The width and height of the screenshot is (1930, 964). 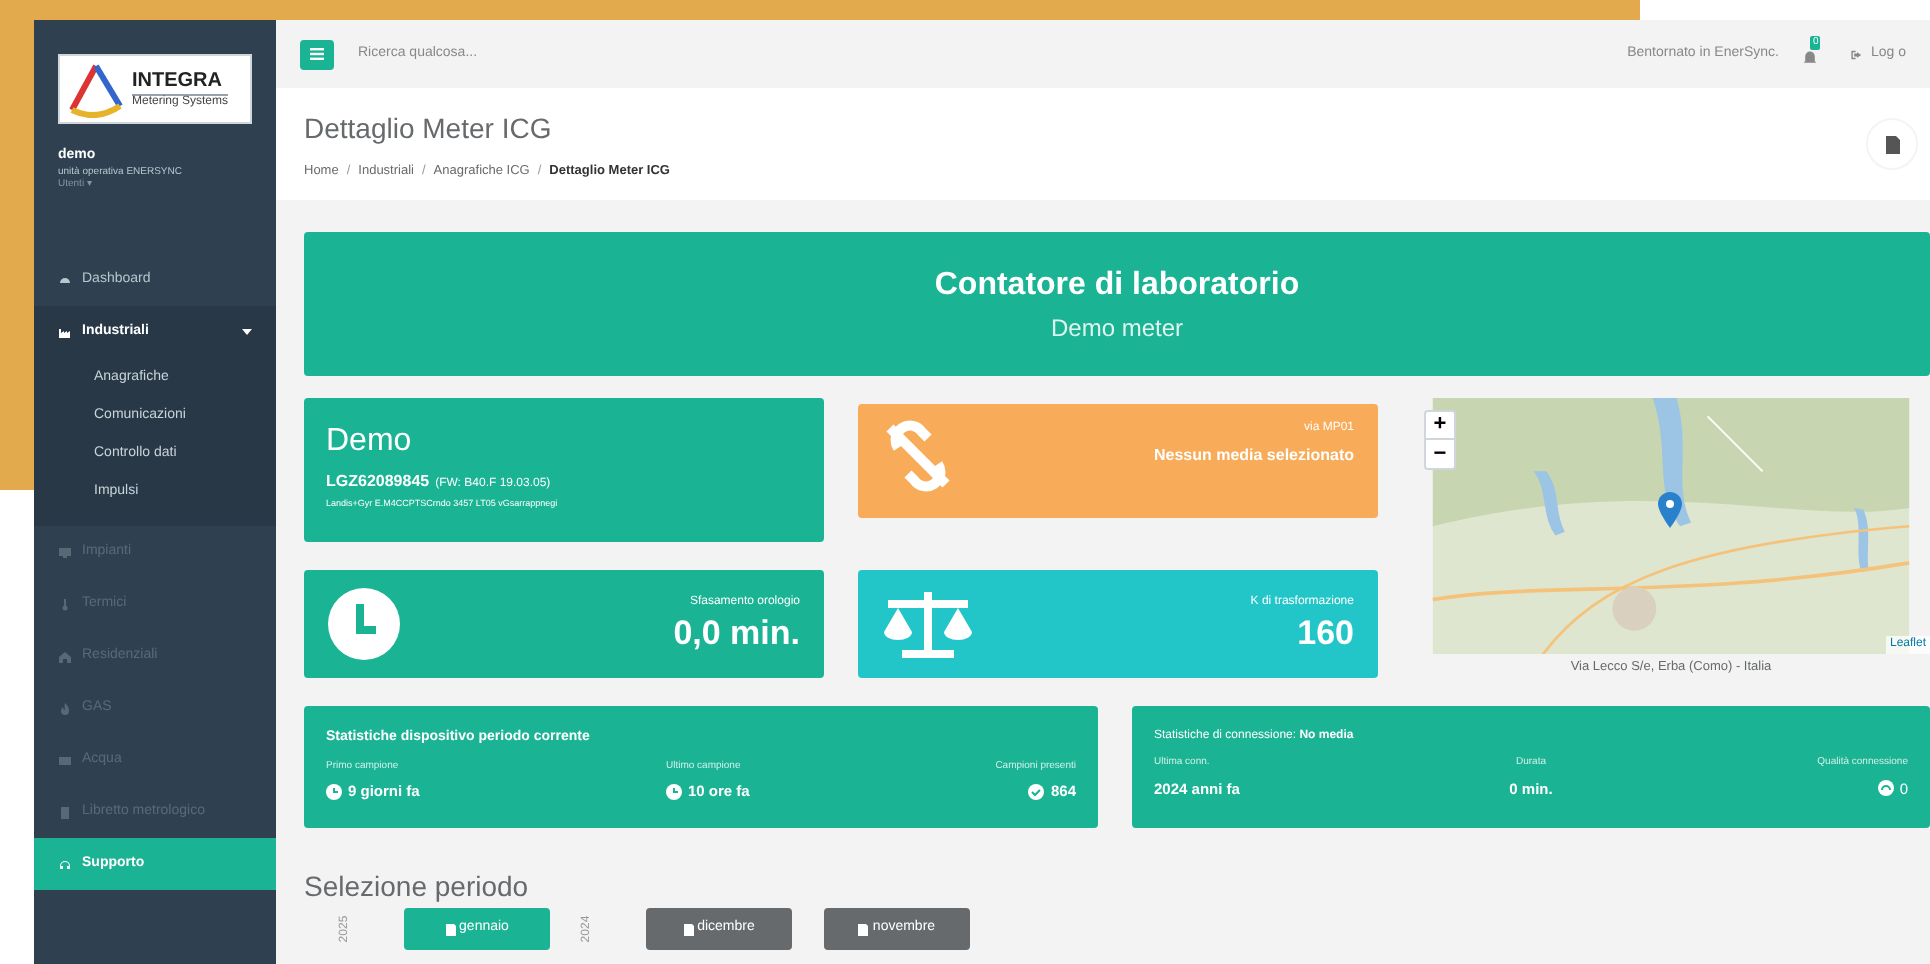 I want to click on section-title: Selezione periodo, so click(x=417, y=886).